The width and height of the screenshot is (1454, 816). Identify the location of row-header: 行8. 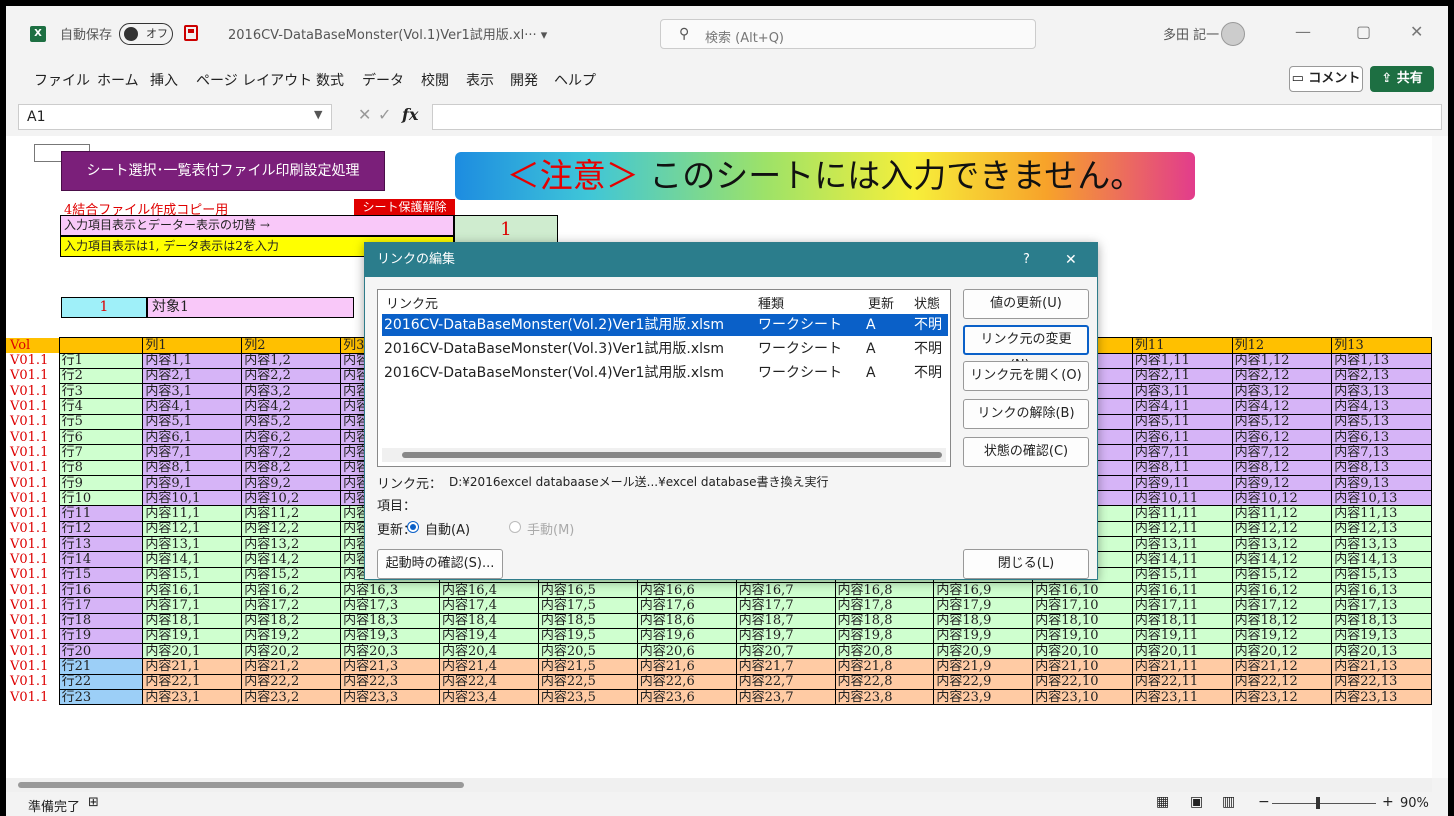
(101, 467).